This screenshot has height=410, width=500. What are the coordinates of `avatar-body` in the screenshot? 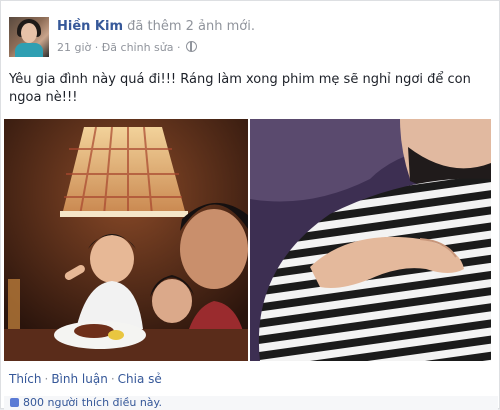 It's located at (29, 50).